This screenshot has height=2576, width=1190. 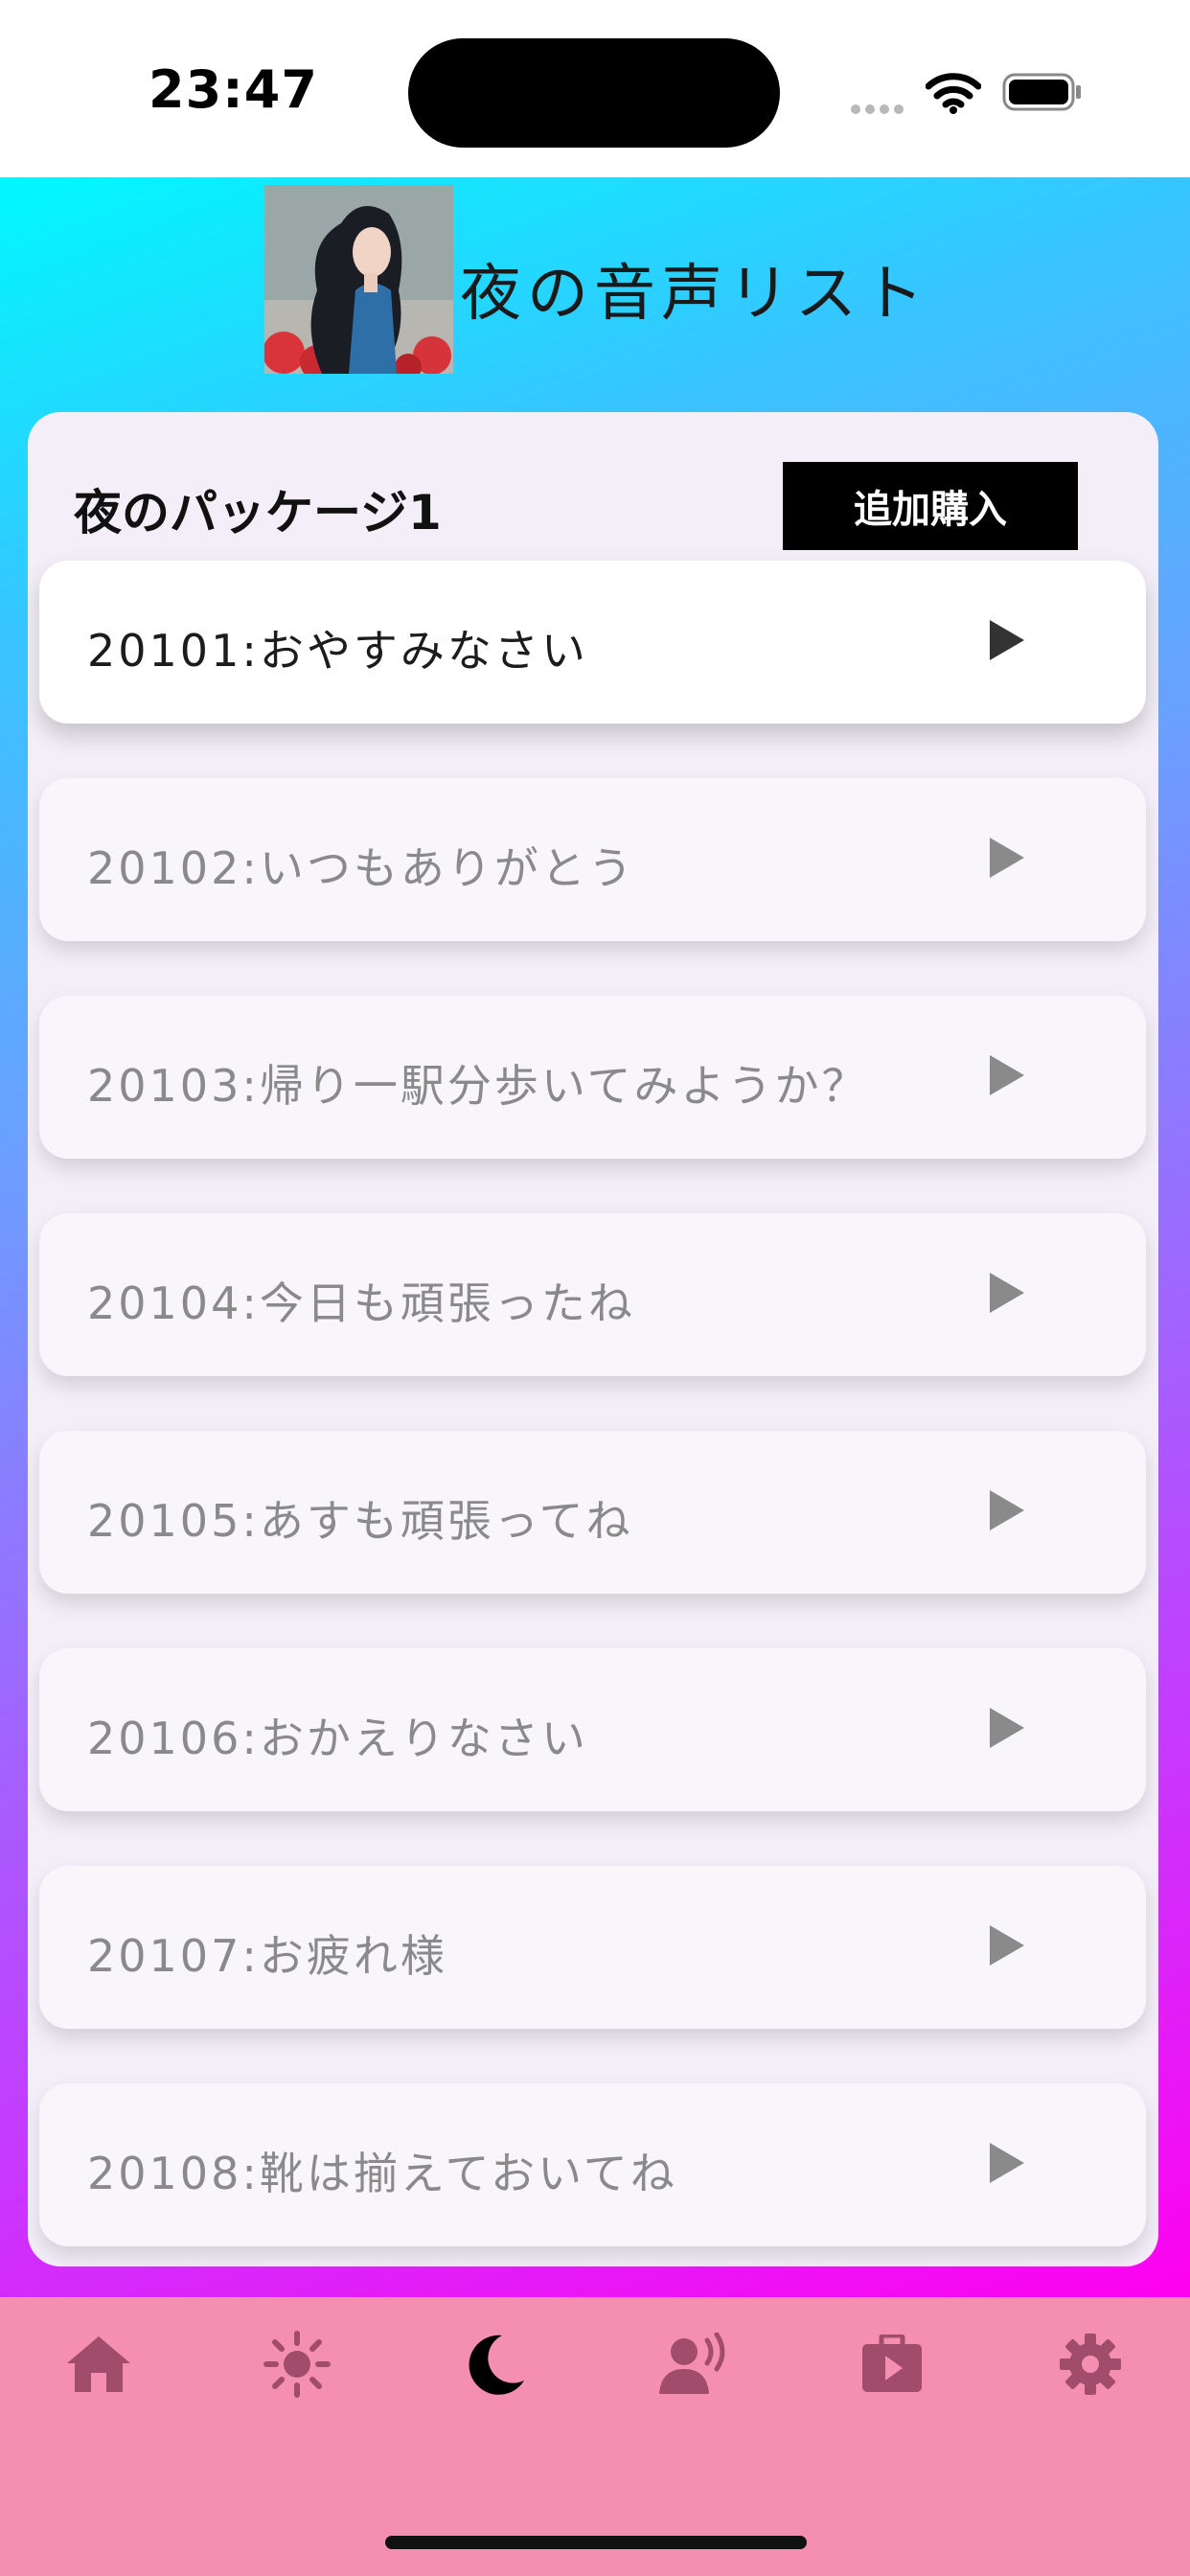 I want to click on speaking-person-icon, so click(x=692, y=2363).